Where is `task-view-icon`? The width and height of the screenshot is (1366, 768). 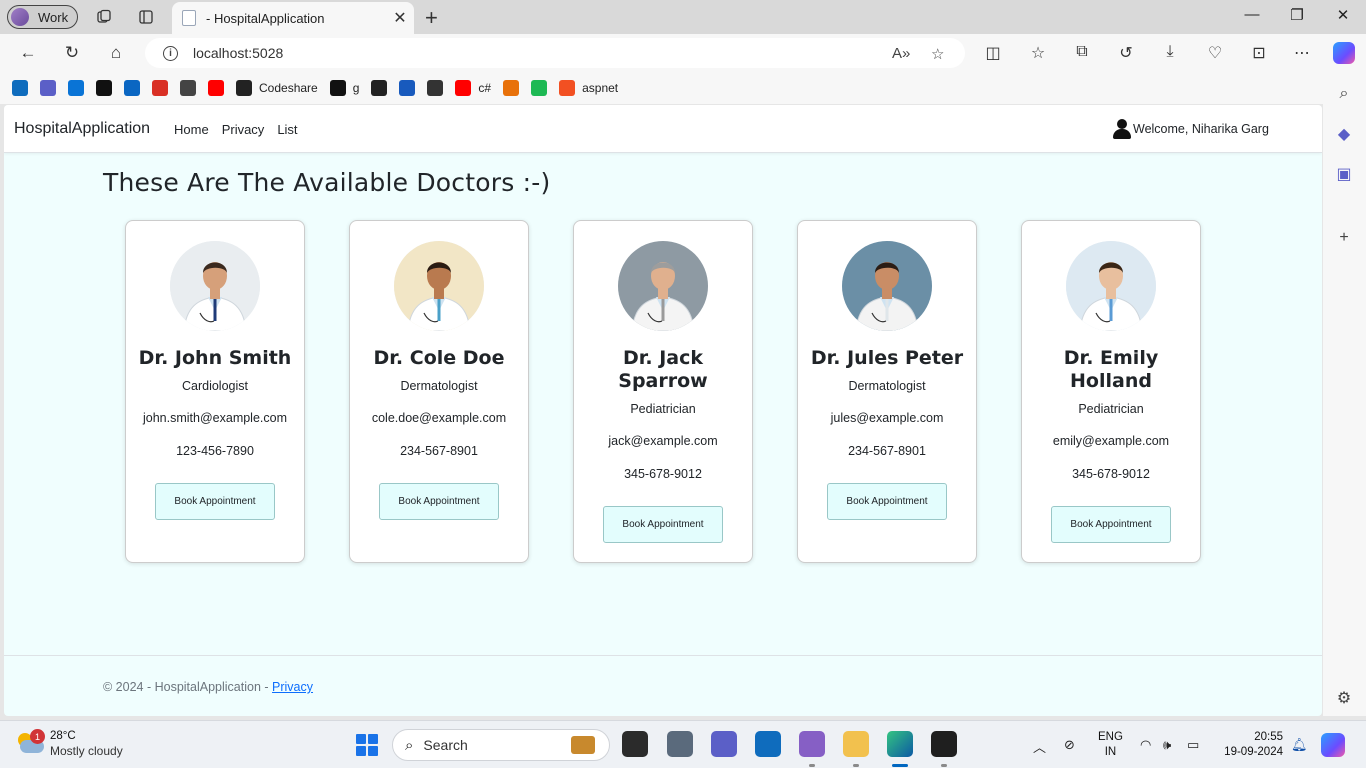
task-view-icon is located at coordinates (635, 744).